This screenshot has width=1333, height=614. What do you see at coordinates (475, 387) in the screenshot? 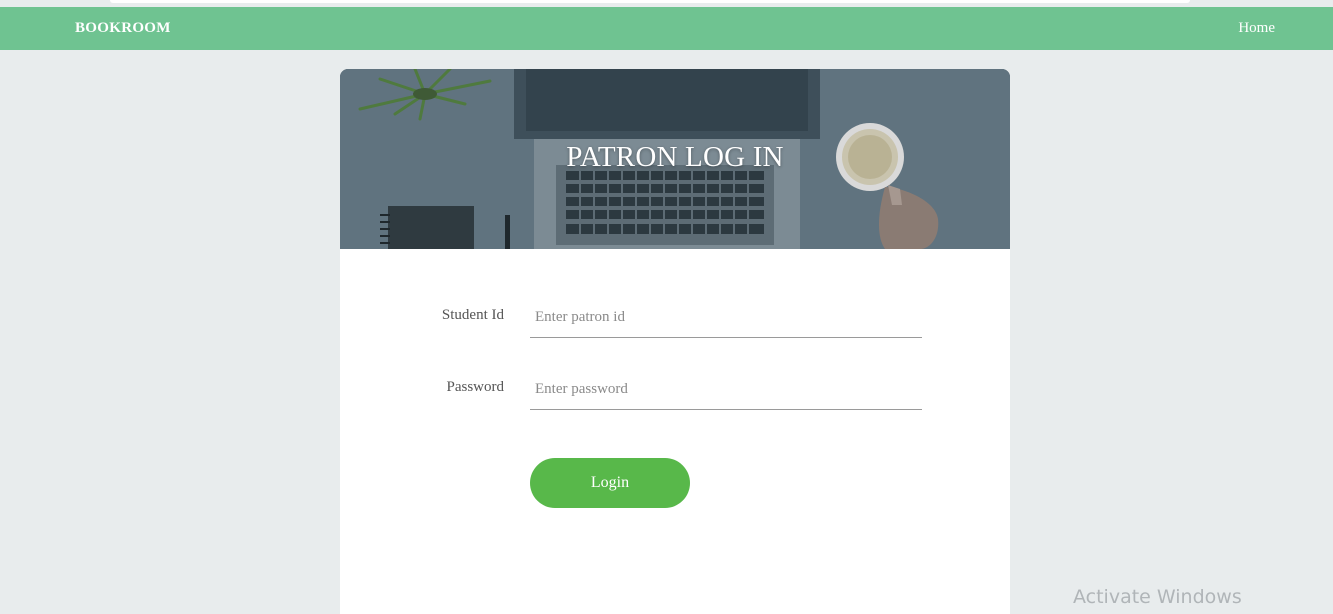
I see `password-label: Password` at bounding box center [475, 387].